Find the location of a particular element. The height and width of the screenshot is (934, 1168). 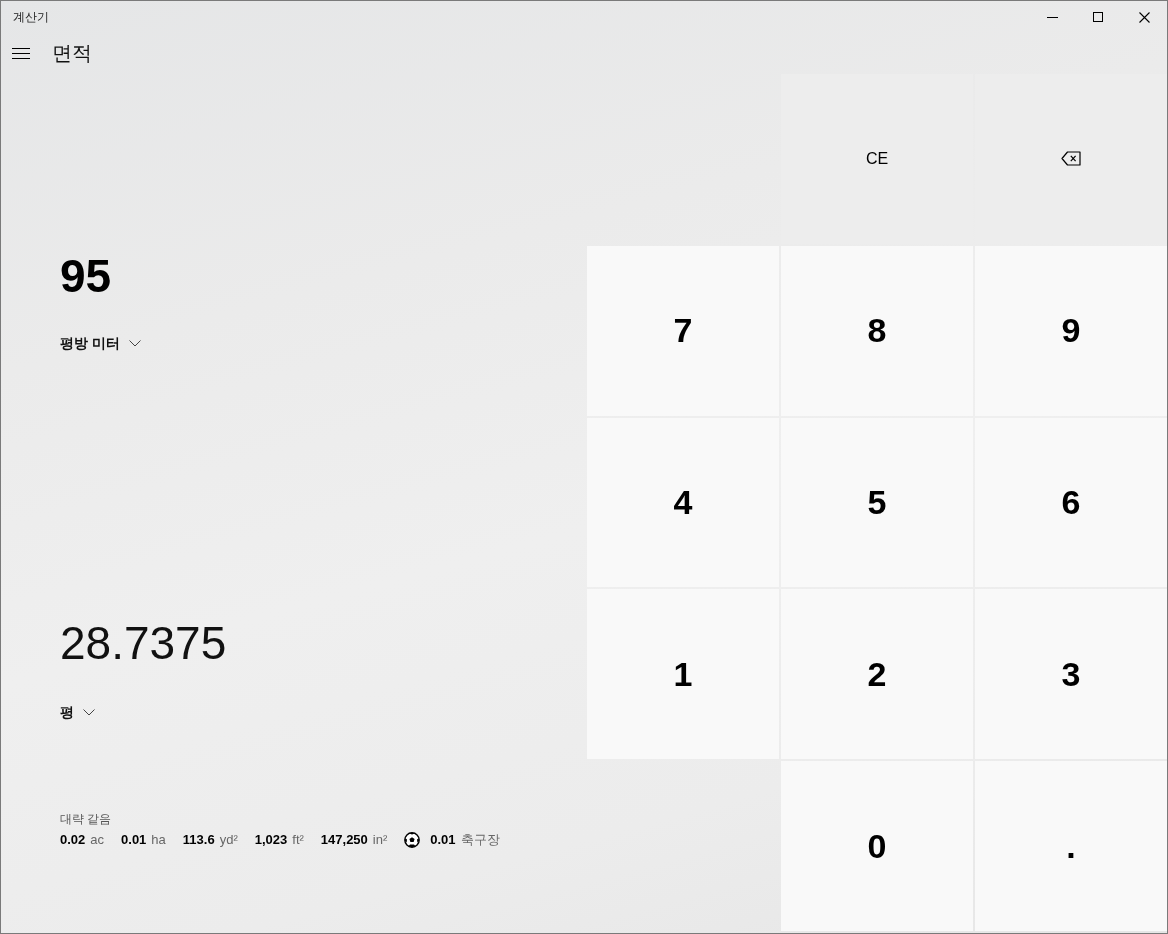

equivalent-unit: ft² is located at coordinates (298, 840).